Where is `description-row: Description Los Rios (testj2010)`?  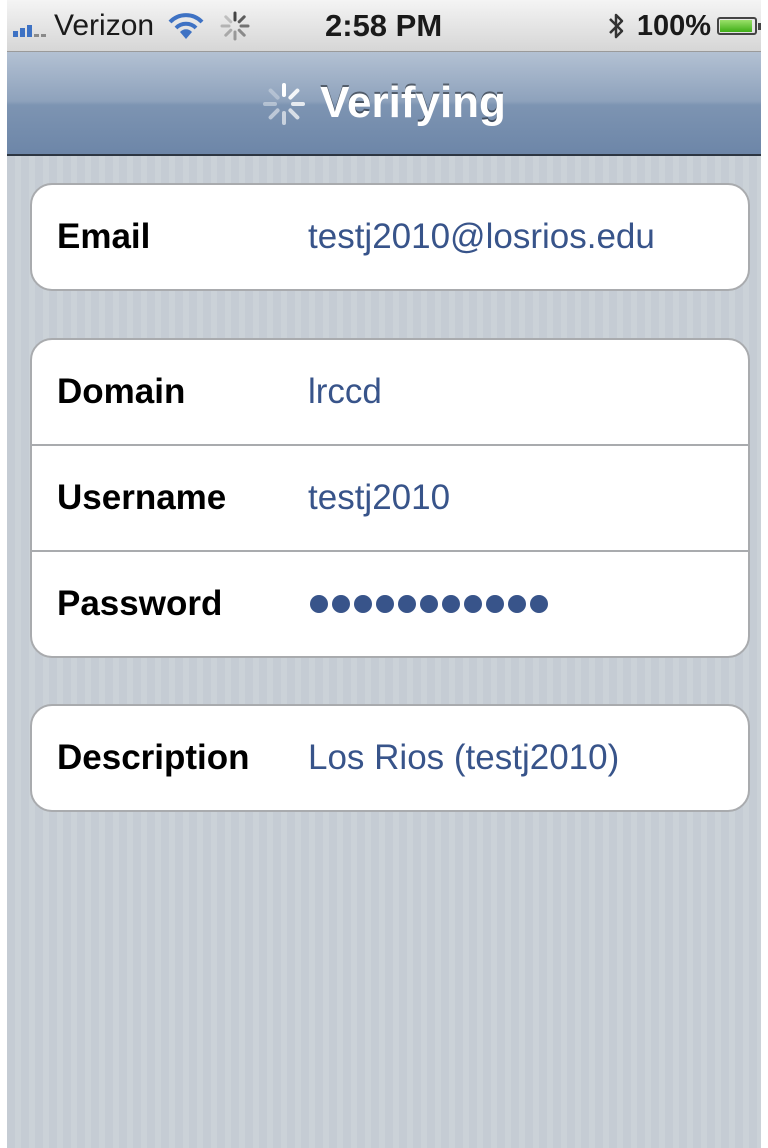
description-row: Description Los Rios (testj2010) is located at coordinates (390, 758).